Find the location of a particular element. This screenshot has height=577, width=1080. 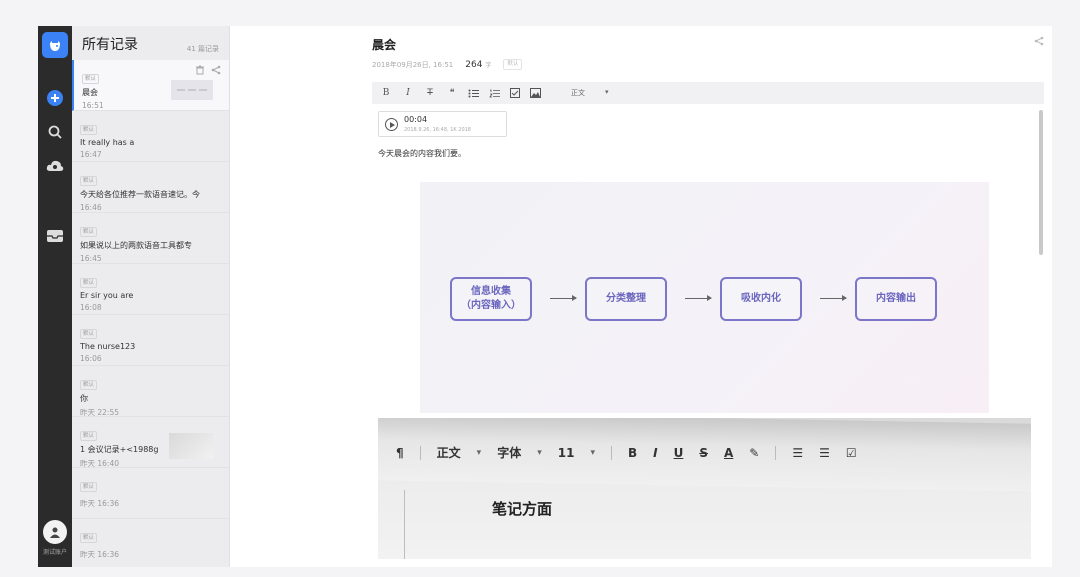

list-item: 默认 The nurse123 16:06 is located at coordinates (150, 340).